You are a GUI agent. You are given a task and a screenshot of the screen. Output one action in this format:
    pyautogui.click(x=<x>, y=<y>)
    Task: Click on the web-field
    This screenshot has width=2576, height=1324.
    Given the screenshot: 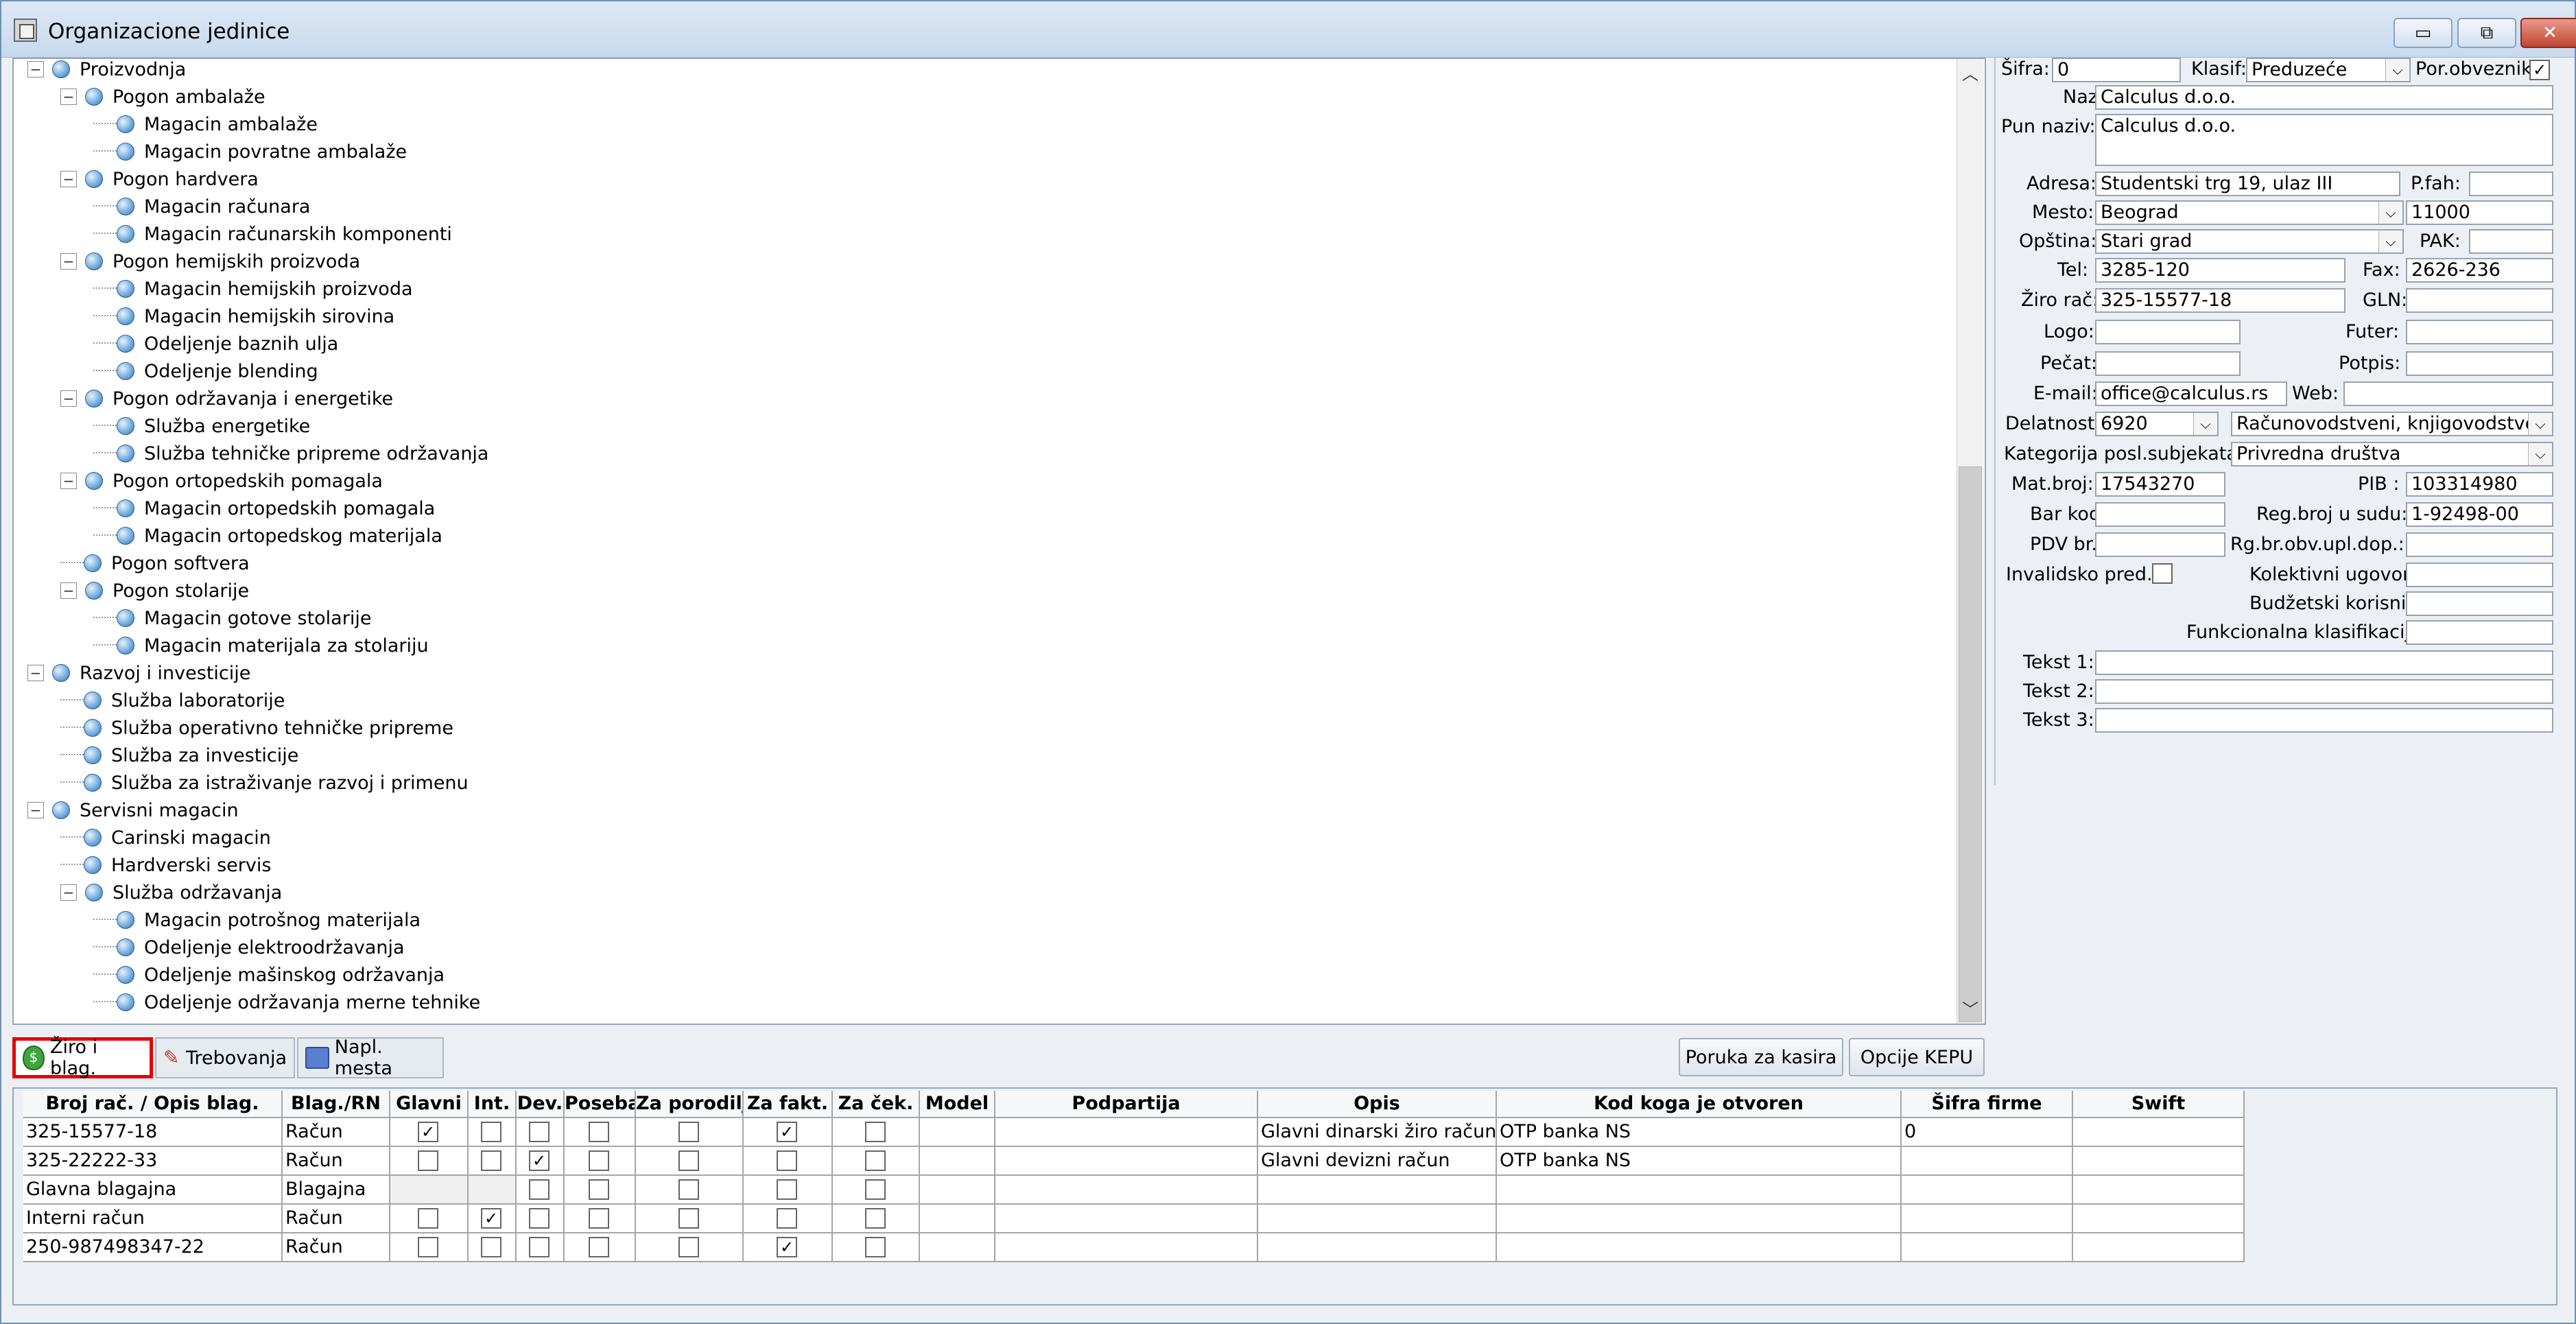 What is the action you would take?
    pyautogui.click(x=2448, y=393)
    